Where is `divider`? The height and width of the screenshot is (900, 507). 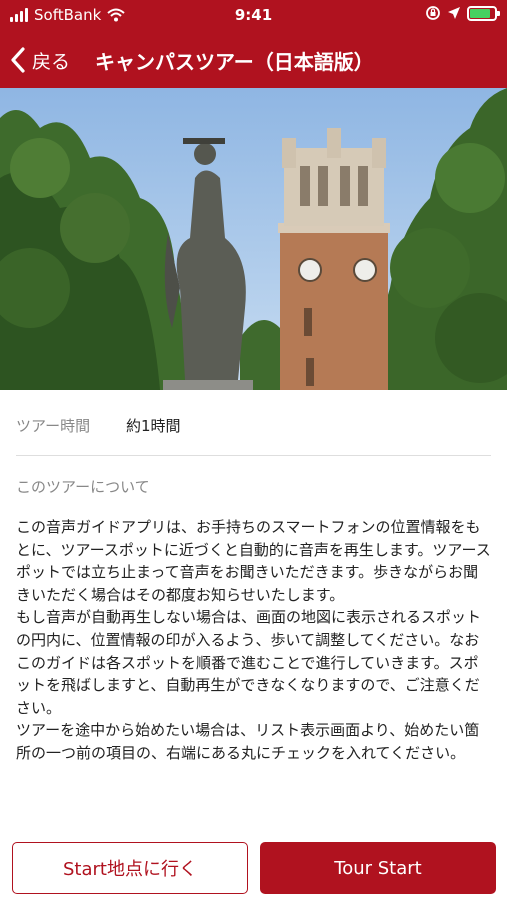 divider is located at coordinates (253, 455).